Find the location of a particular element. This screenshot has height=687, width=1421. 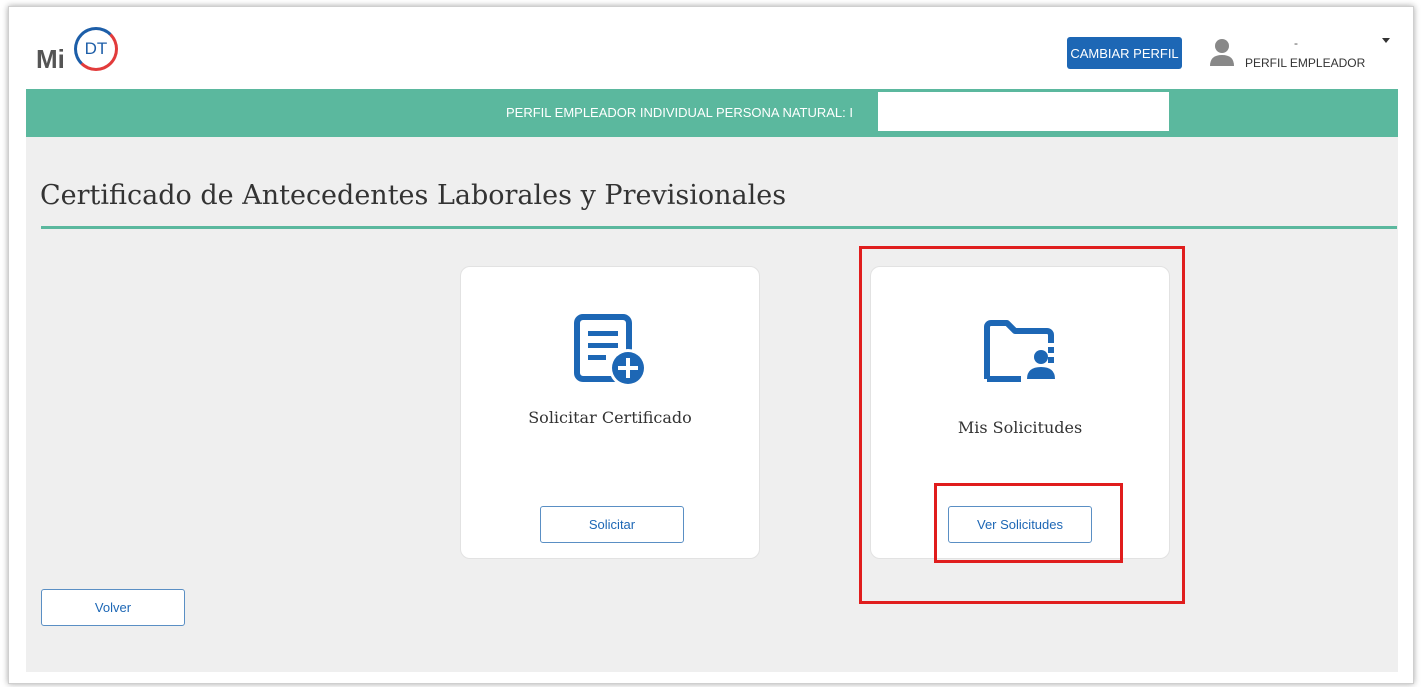

card-title: Solicitar Certificado is located at coordinates (610, 417).